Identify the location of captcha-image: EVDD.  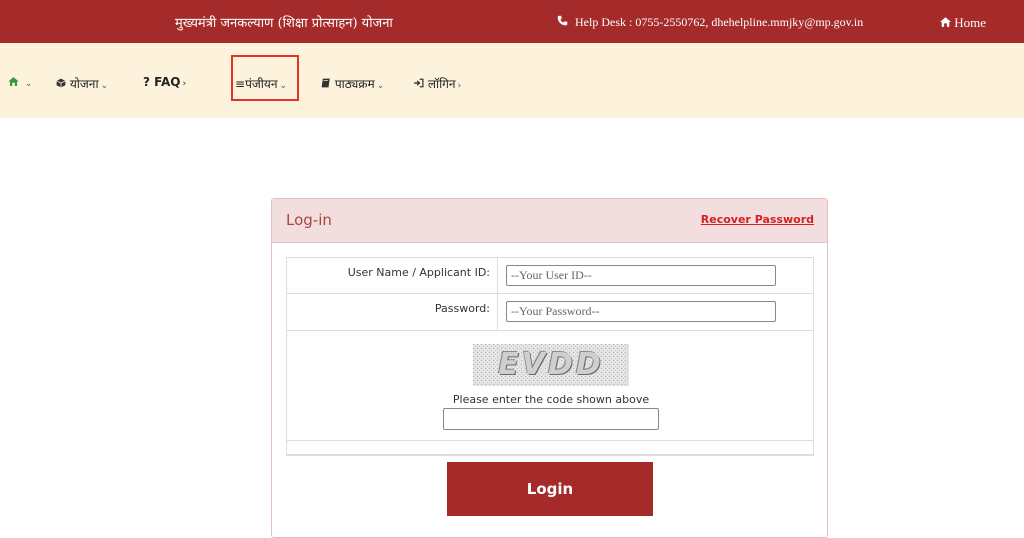
(551, 365).